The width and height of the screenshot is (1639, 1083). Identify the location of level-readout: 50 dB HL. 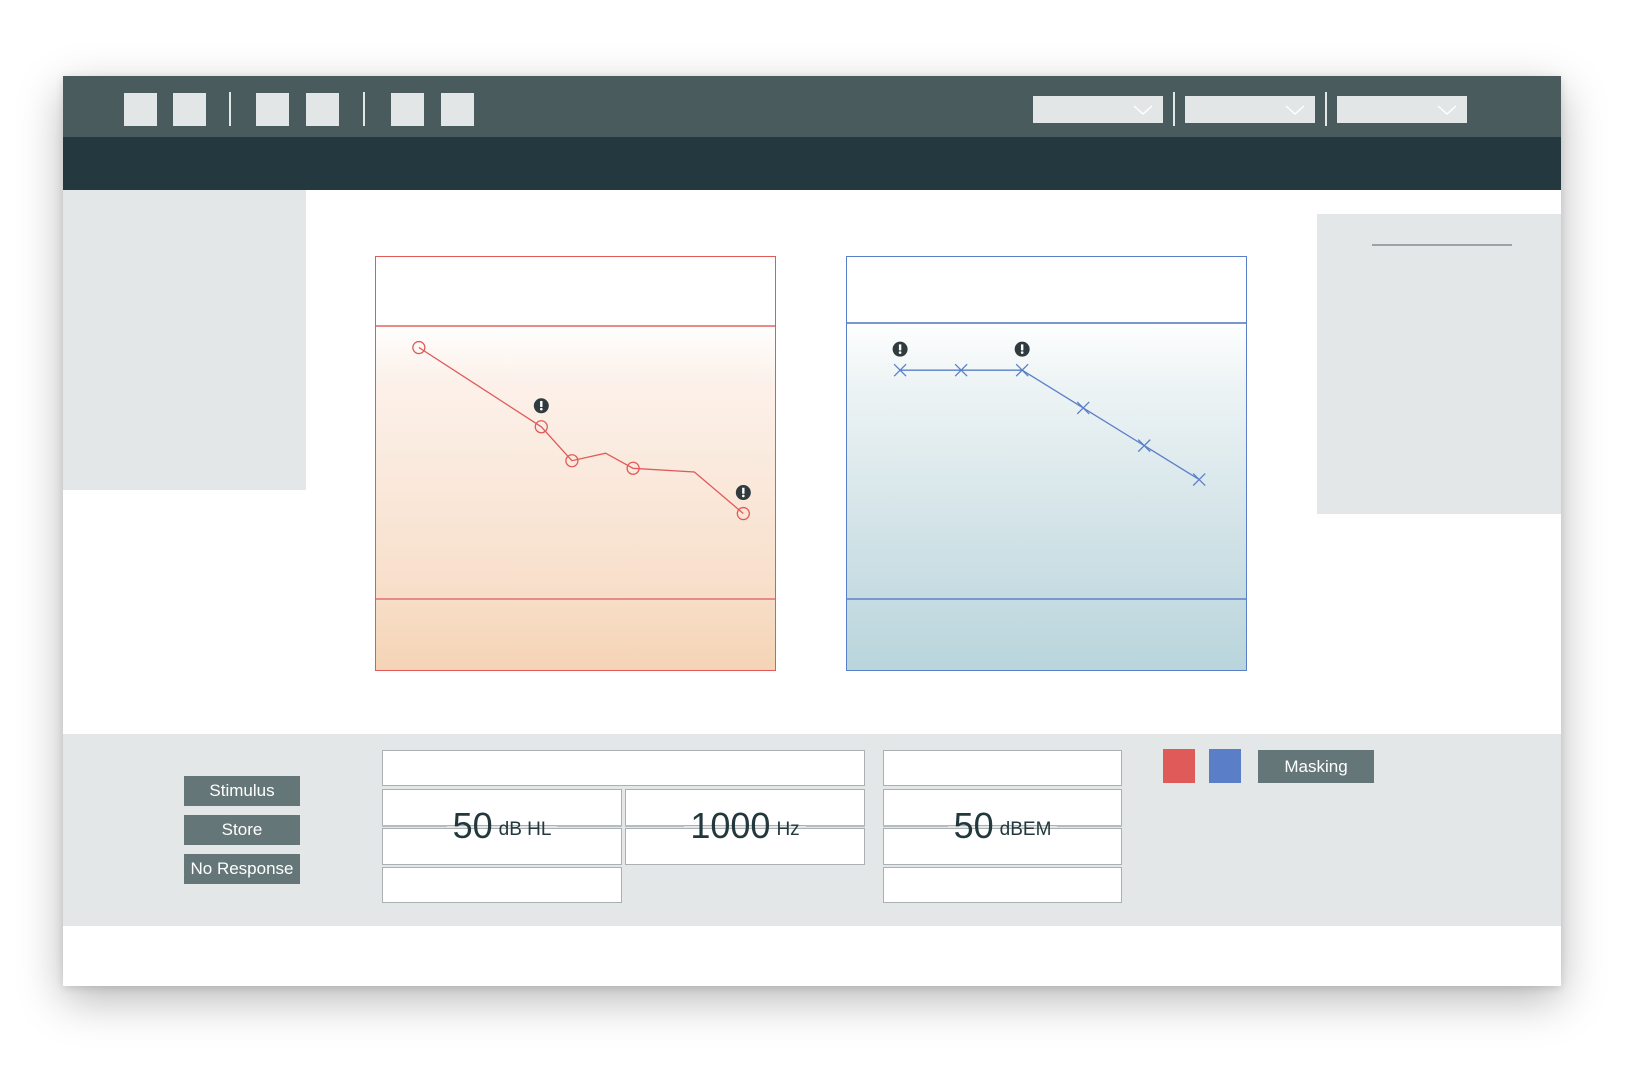
(502, 825).